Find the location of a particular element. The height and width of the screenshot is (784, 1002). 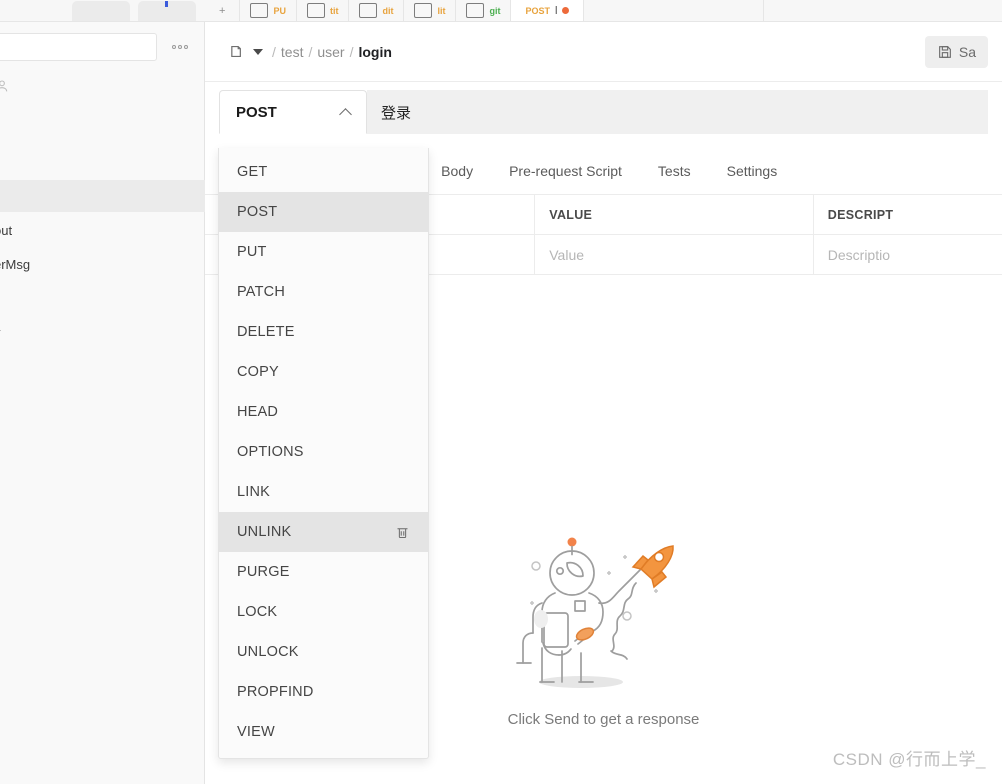

sidebar-item-label: y is located at coordinates (0, 332).